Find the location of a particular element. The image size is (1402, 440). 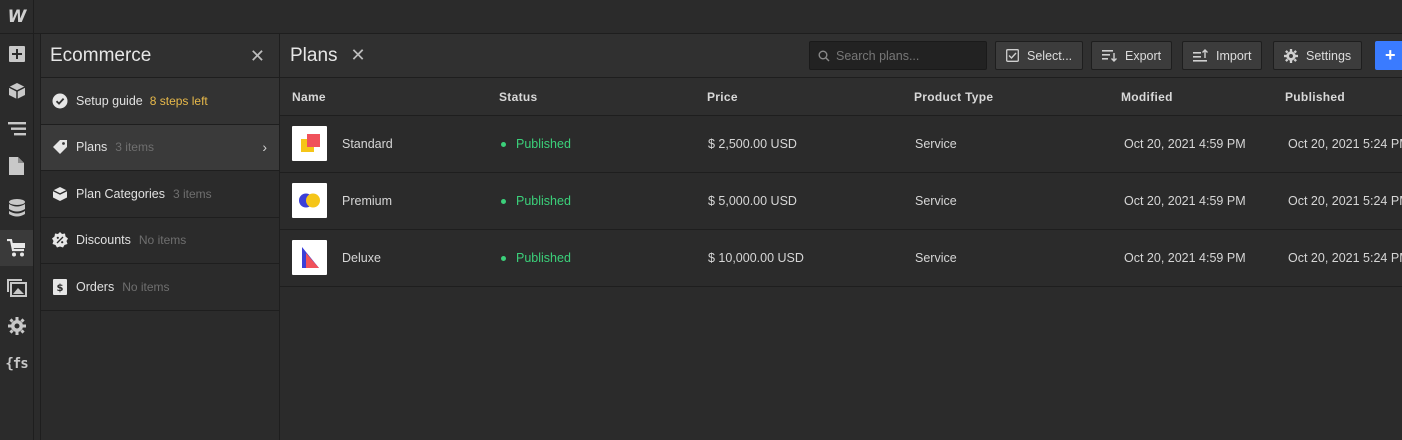

column-header-modified: Modified is located at coordinates (1147, 97).